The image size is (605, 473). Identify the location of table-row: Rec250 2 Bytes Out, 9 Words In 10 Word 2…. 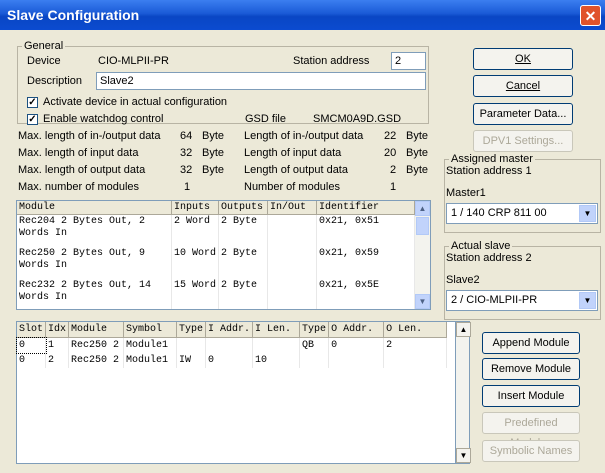
(216, 263).